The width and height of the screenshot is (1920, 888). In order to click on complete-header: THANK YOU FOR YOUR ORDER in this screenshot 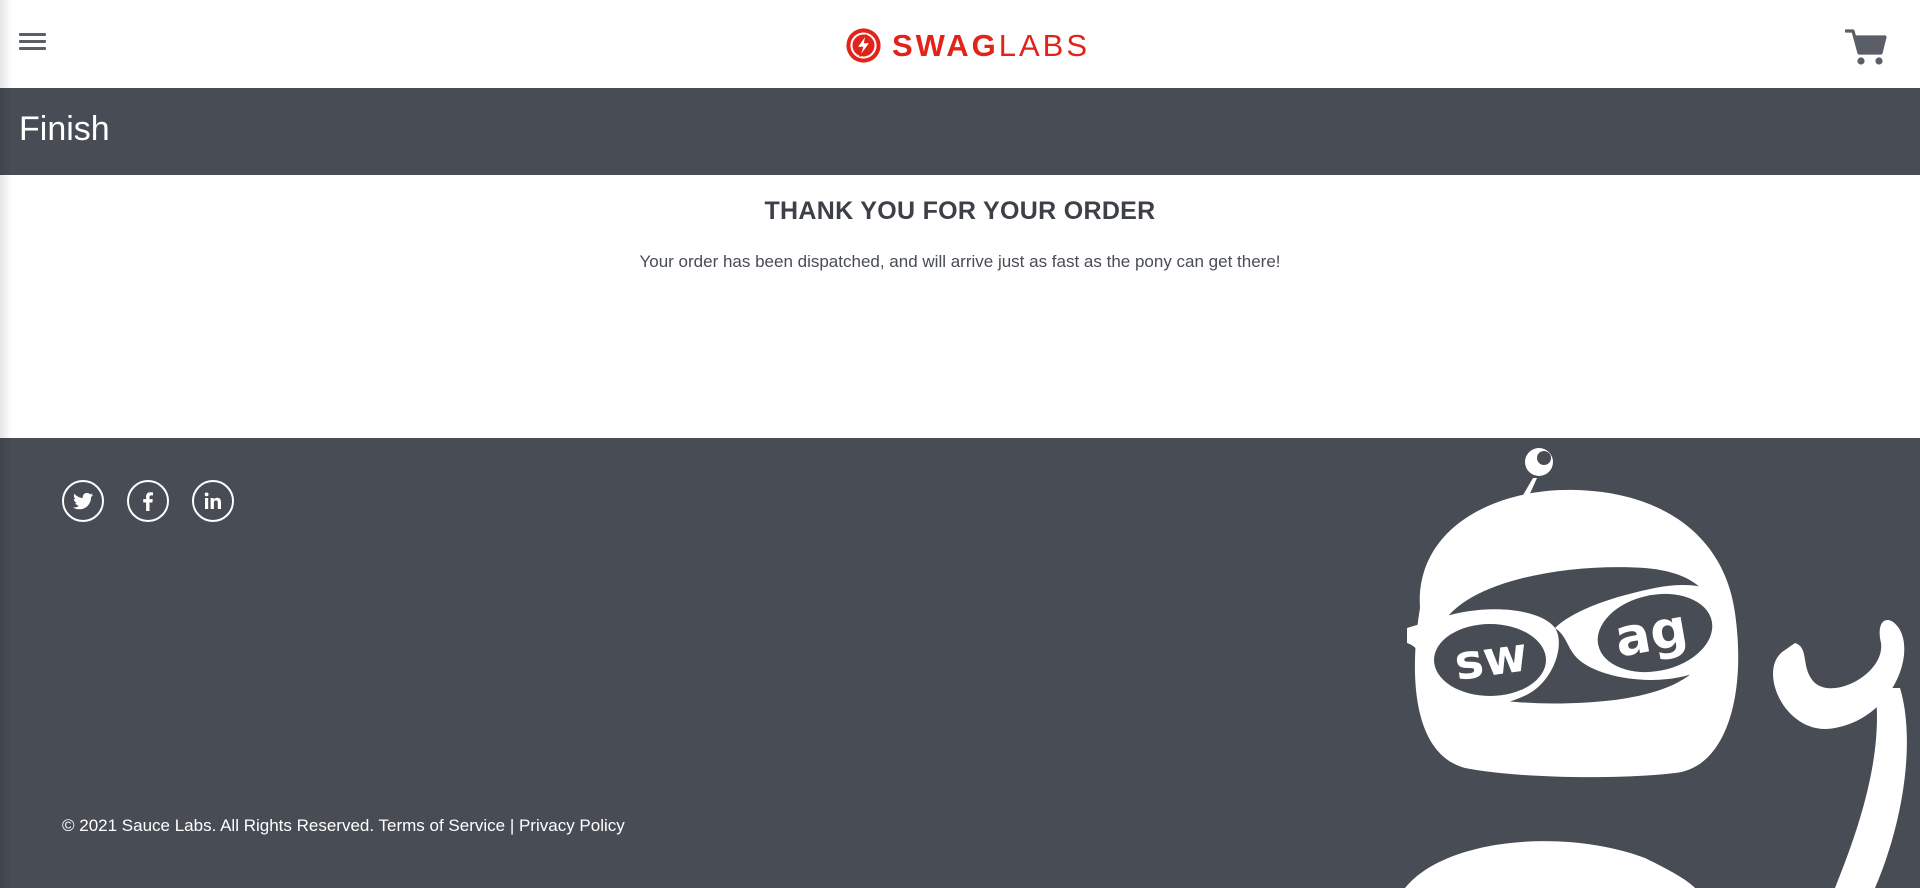, I will do `click(960, 211)`.